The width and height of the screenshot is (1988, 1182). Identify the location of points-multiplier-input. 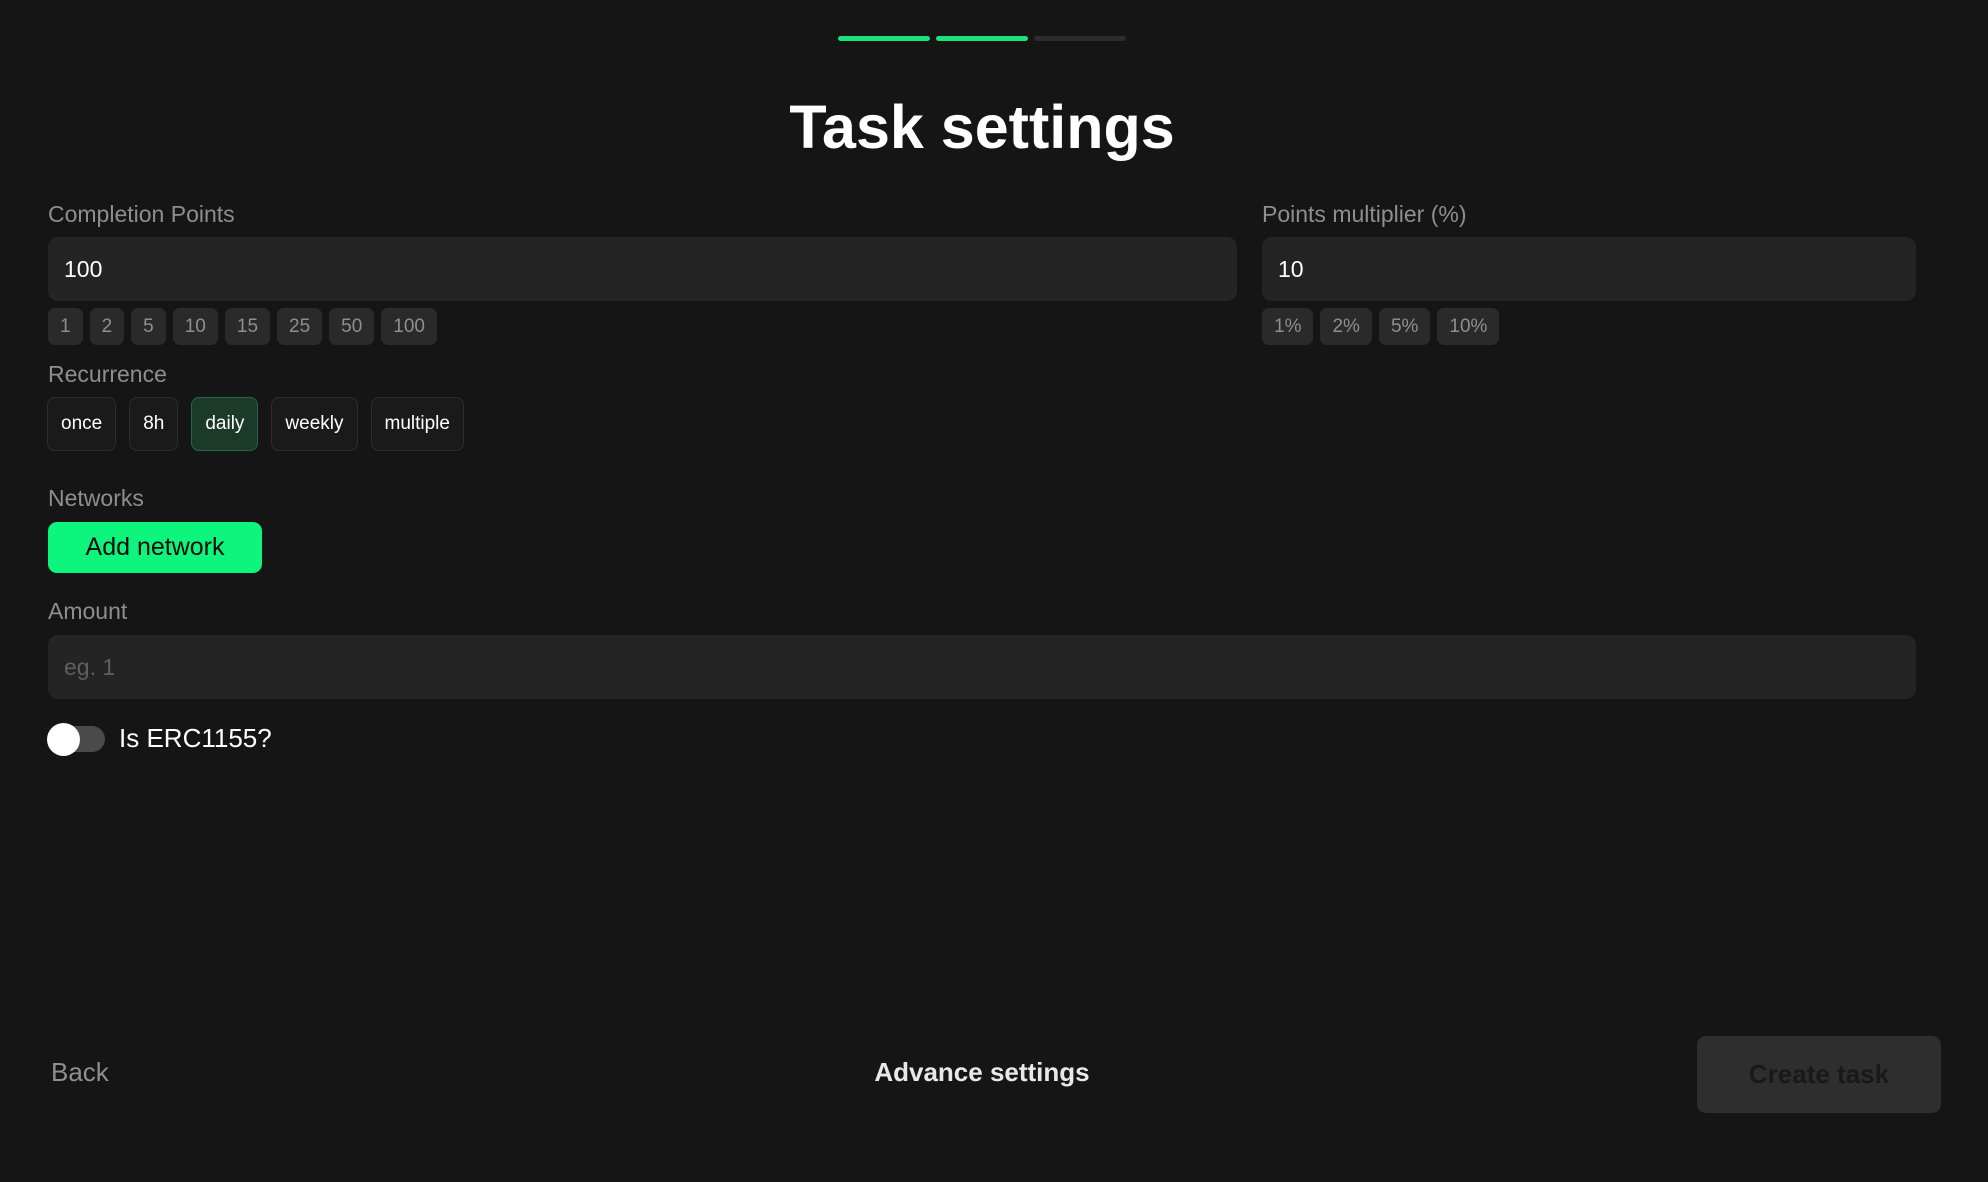
(1589, 269).